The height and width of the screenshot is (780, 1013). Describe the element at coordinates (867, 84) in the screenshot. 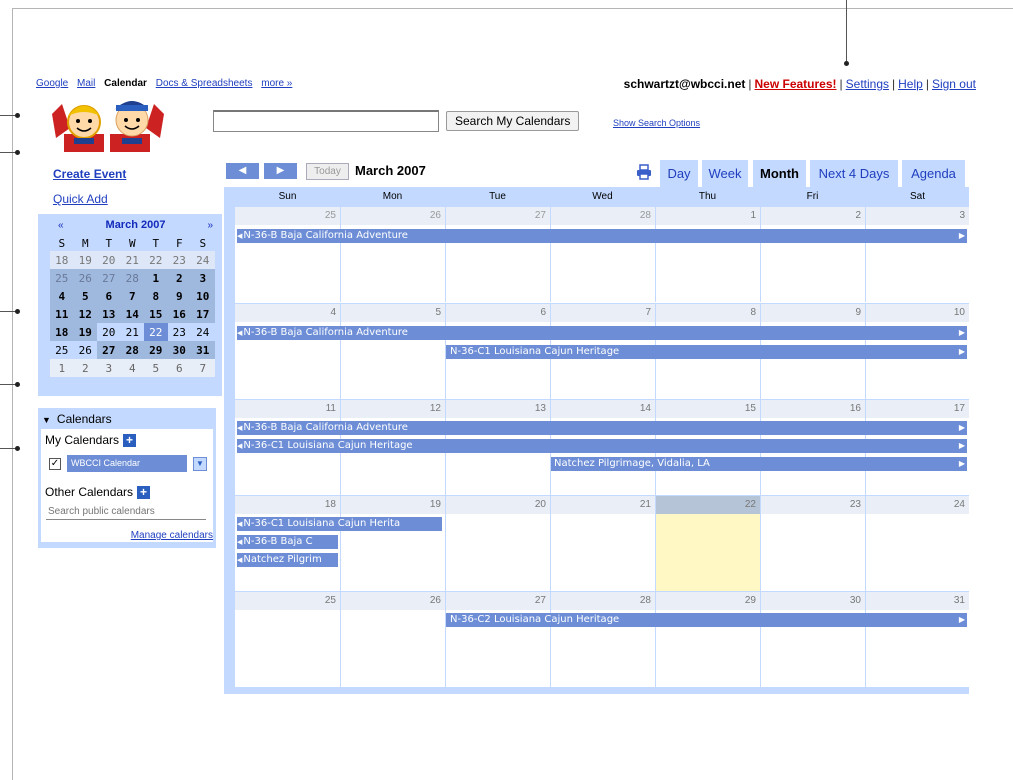

I see `settings-link: Settings` at that location.